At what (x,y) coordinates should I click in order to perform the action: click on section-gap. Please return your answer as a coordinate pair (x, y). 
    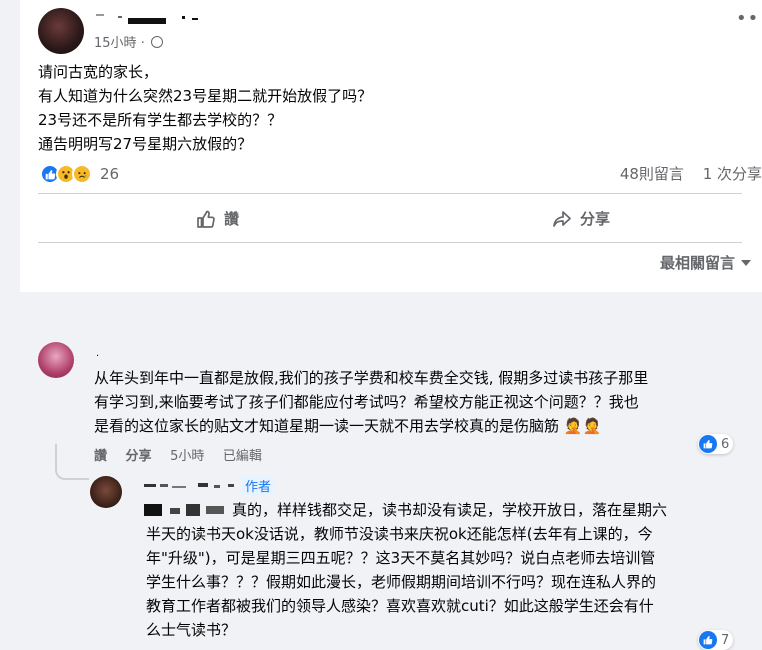
    Looking at the image, I should click on (391, 309).